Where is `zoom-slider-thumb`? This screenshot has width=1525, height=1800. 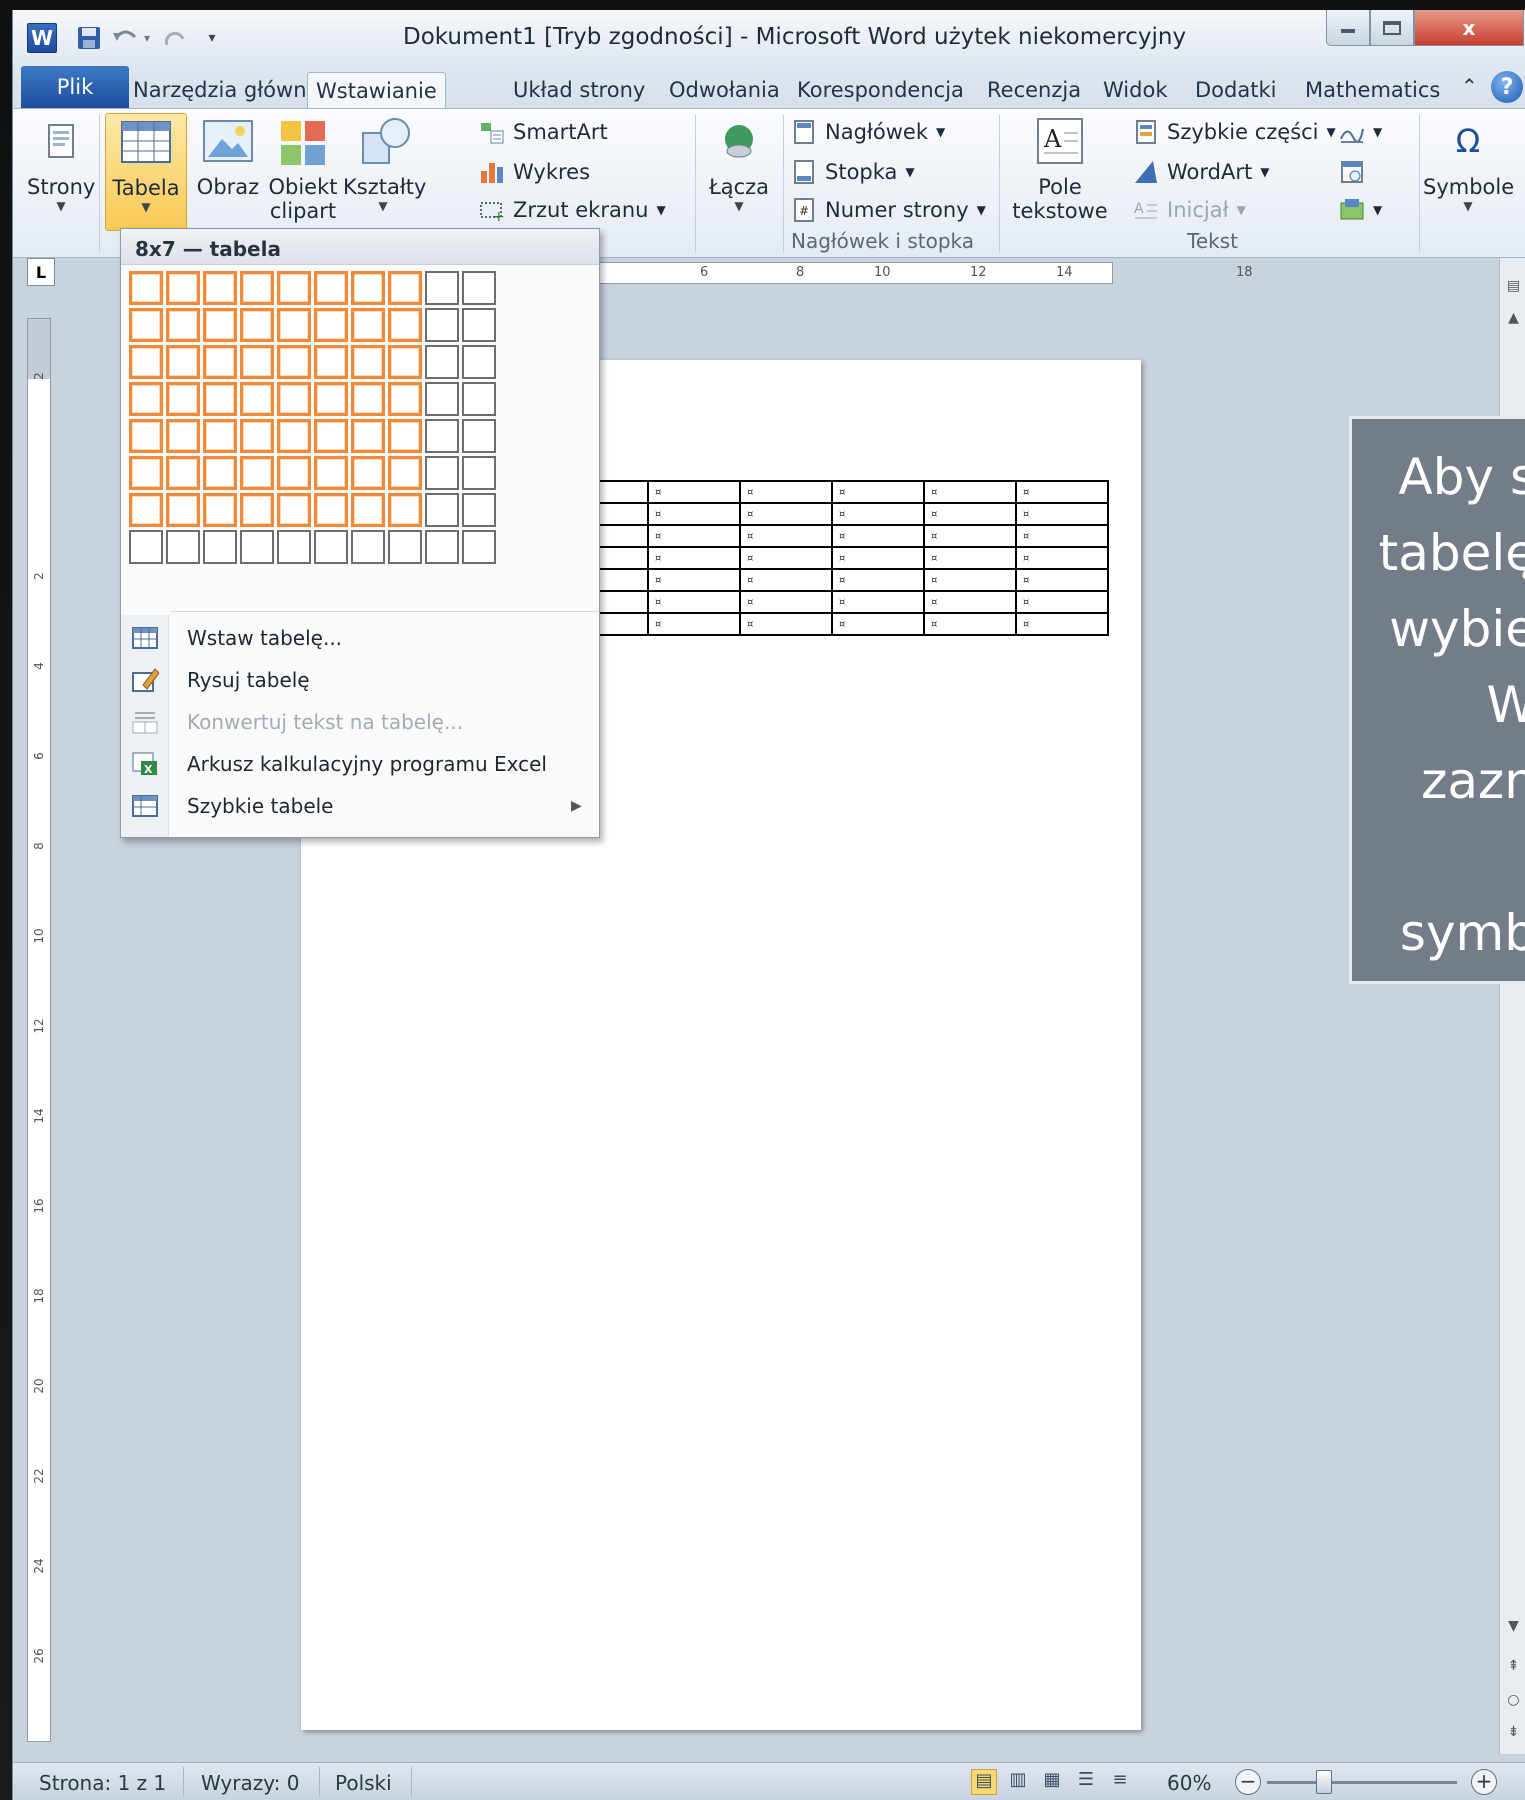
zoom-slider-thumb is located at coordinates (1324, 1782).